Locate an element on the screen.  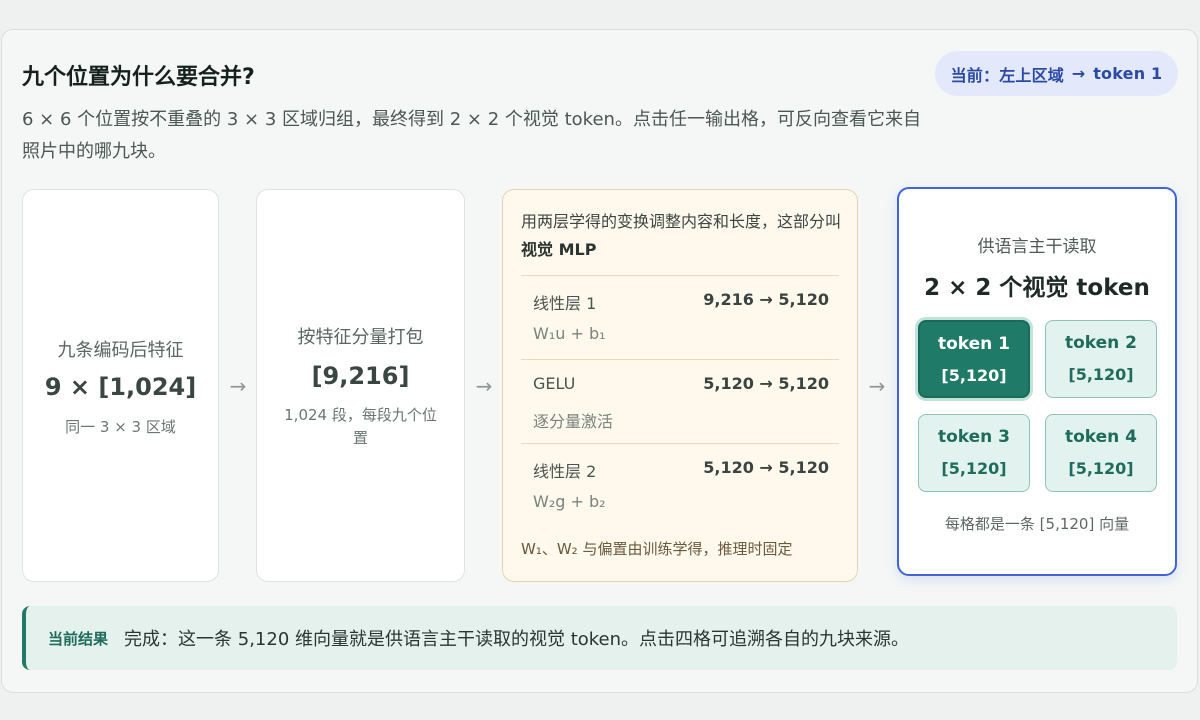
output-title: 2 × 2 个视觉 token is located at coordinates (1037, 288).